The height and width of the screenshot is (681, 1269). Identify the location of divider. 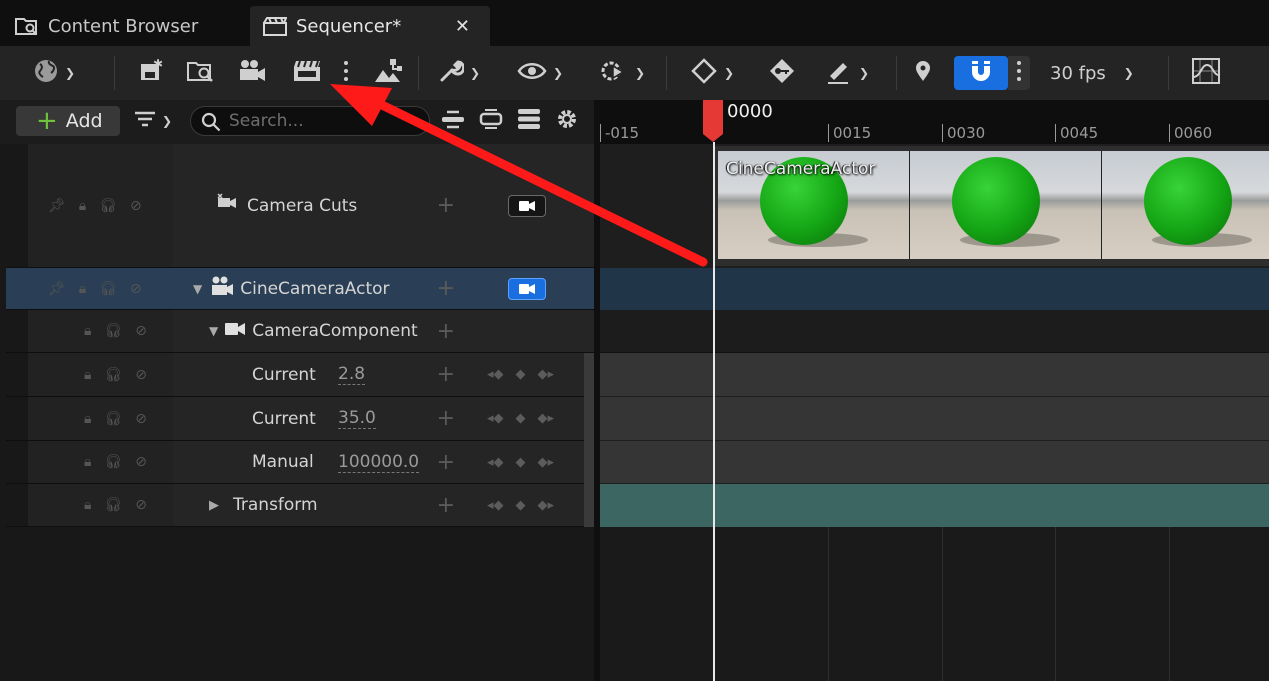
(1168, 73).